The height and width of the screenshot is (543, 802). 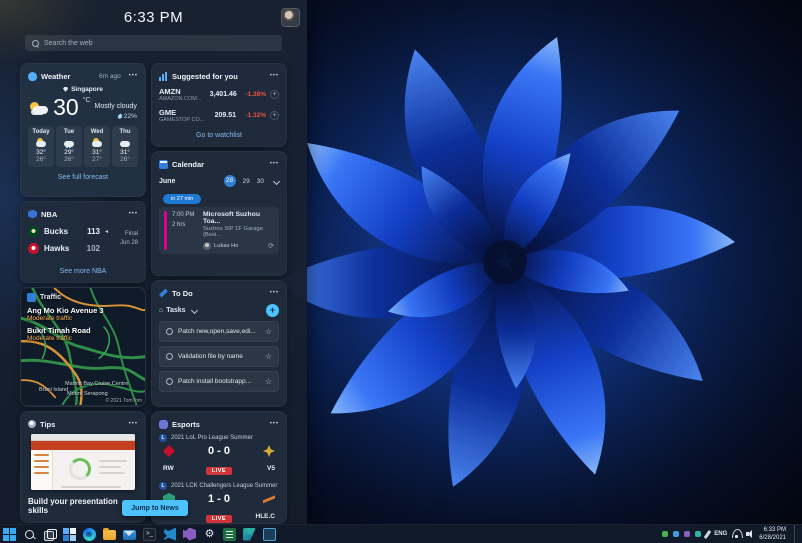 I want to click on precip-chance: 22%, so click(x=130, y=116).